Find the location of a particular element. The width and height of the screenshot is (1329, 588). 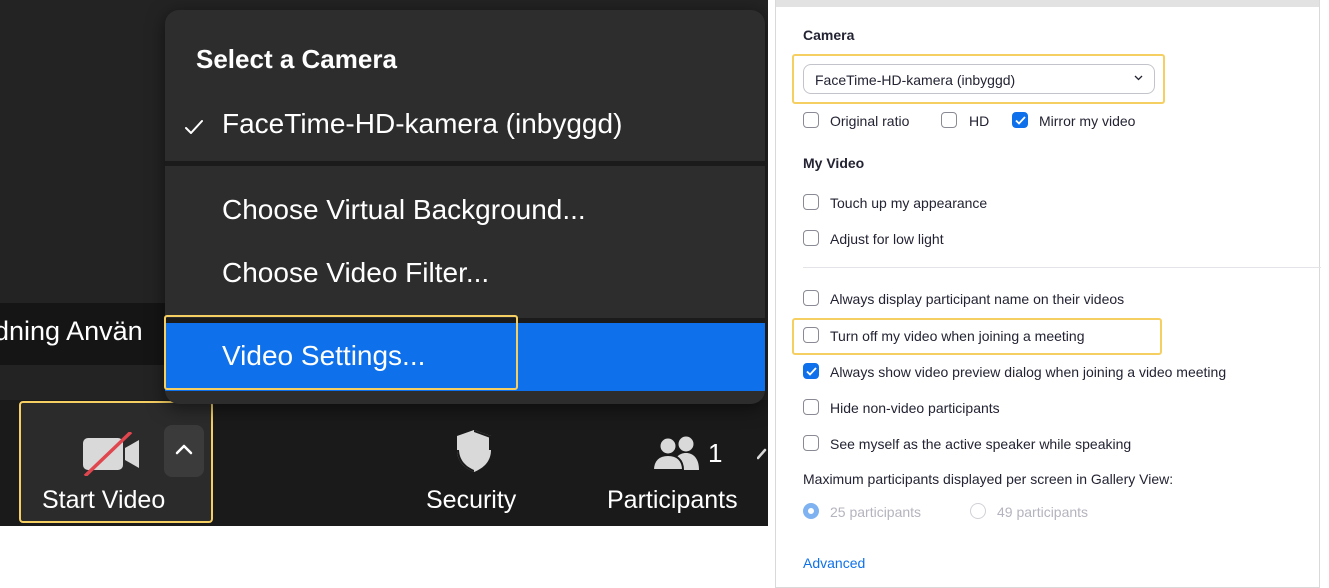

my-video-heading: My Video is located at coordinates (834, 163).